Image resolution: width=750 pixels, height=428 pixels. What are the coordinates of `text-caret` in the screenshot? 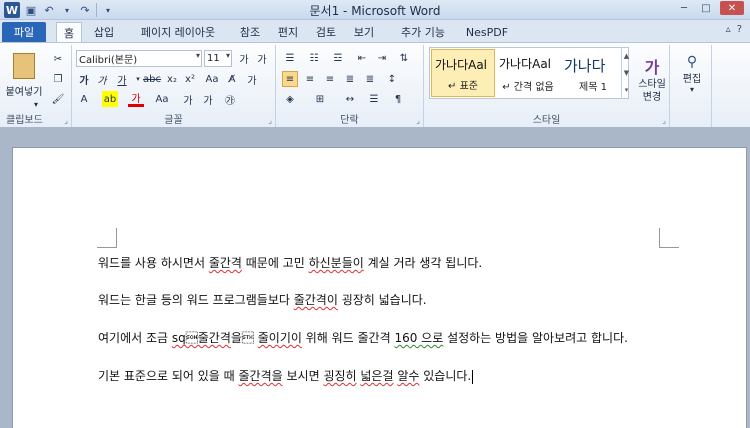 It's located at (473, 376).